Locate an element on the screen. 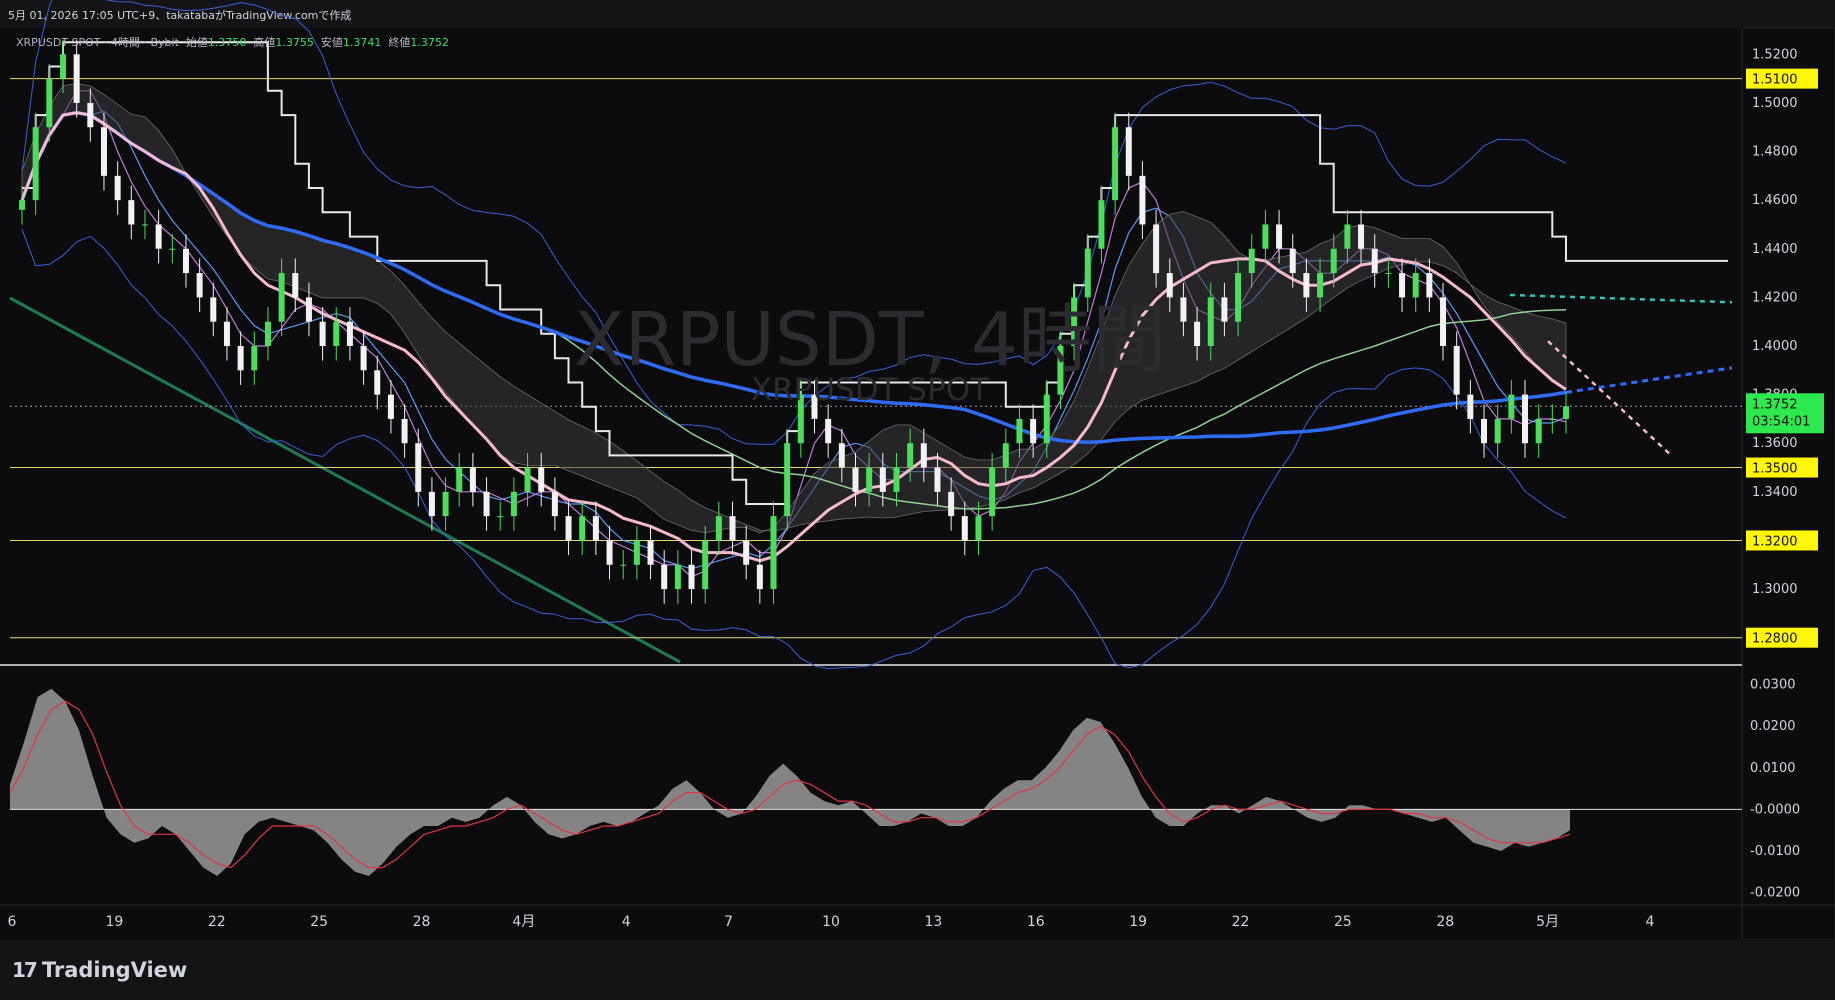 The height and width of the screenshot is (1000, 1835). bottom-brand-bar is located at coordinates (917, 970).